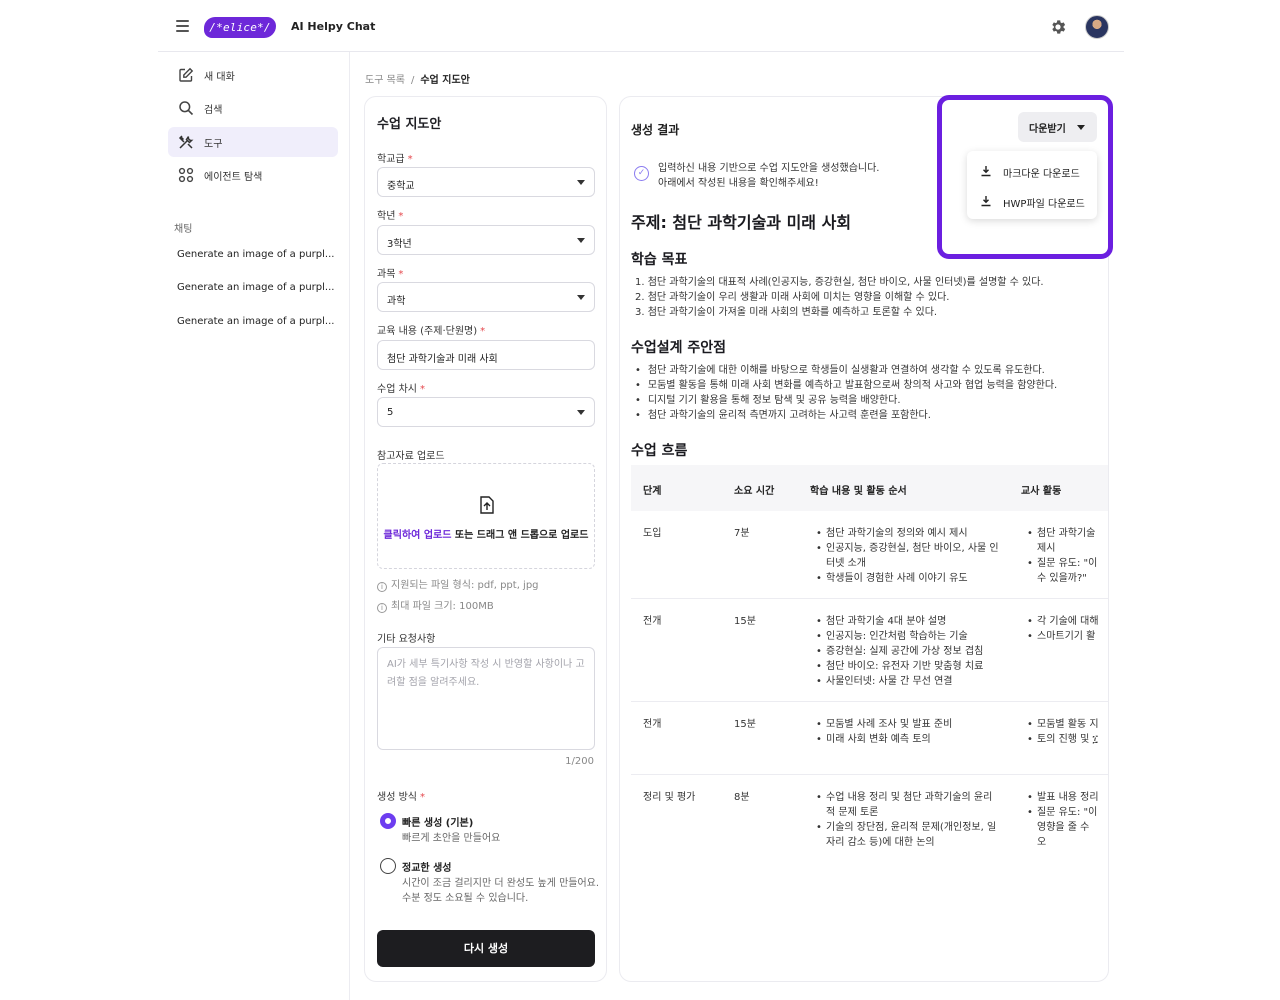  I want to click on menu-icon, so click(182, 26).